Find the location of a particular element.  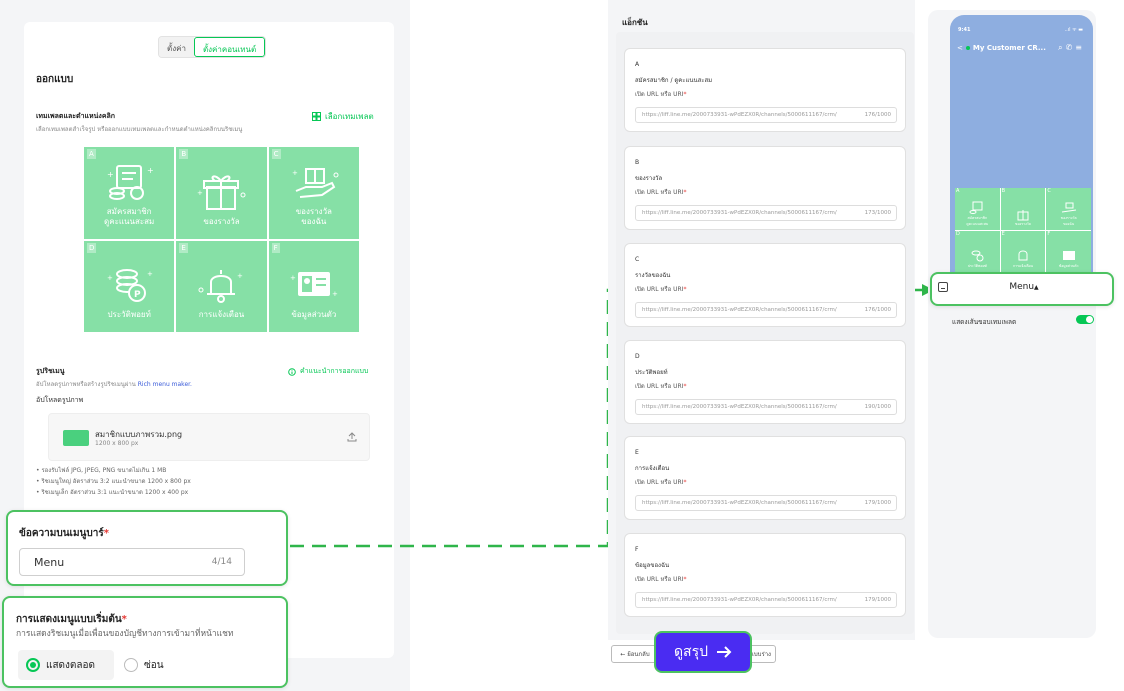

phone-area-d: D ประวัติพอยท์ is located at coordinates (977, 251).